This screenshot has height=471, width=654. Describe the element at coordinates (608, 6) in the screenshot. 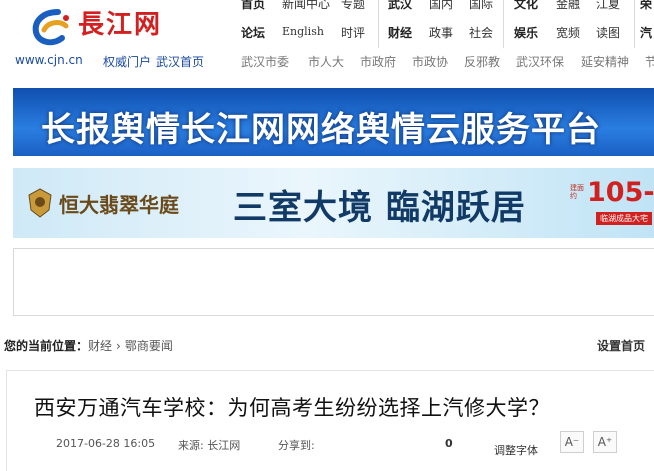

I see `nav-jiangxia: 江夏` at that location.